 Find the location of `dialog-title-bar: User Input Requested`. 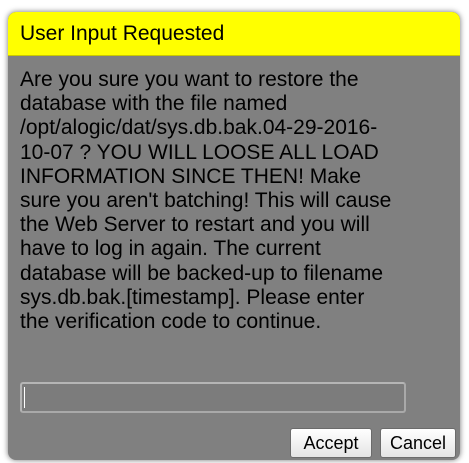

dialog-title-bar: User Input Requested is located at coordinates (234, 34).